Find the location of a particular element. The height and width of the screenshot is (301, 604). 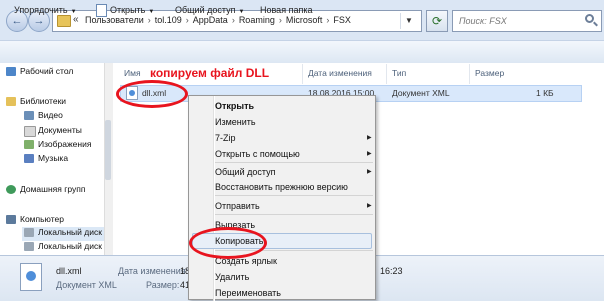

nav-item-images: Изображения is located at coordinates (58, 146).